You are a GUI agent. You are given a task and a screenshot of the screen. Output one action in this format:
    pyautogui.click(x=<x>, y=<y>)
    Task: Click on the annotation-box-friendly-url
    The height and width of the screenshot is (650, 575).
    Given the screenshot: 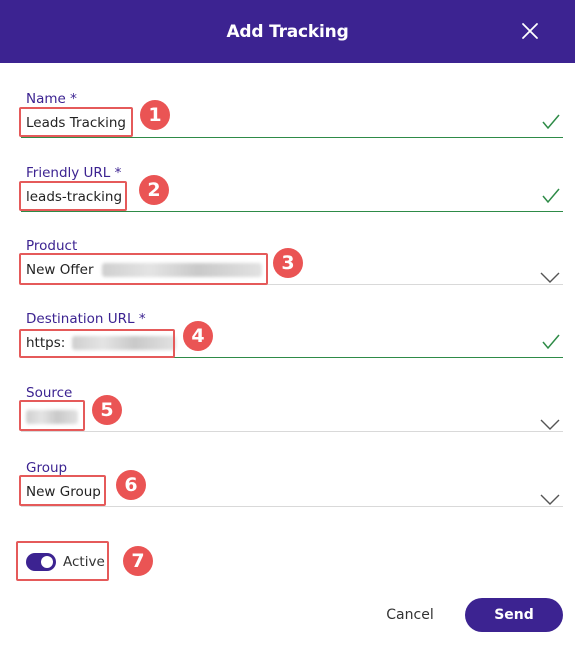 What is the action you would take?
    pyautogui.click(x=73, y=196)
    